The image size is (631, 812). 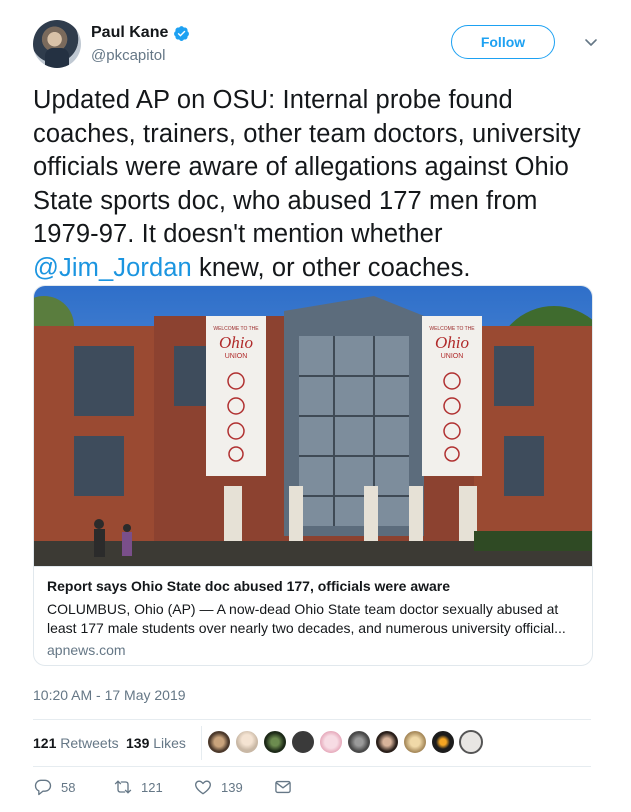 I want to click on name-row: Paul Kane, so click(x=140, y=33).